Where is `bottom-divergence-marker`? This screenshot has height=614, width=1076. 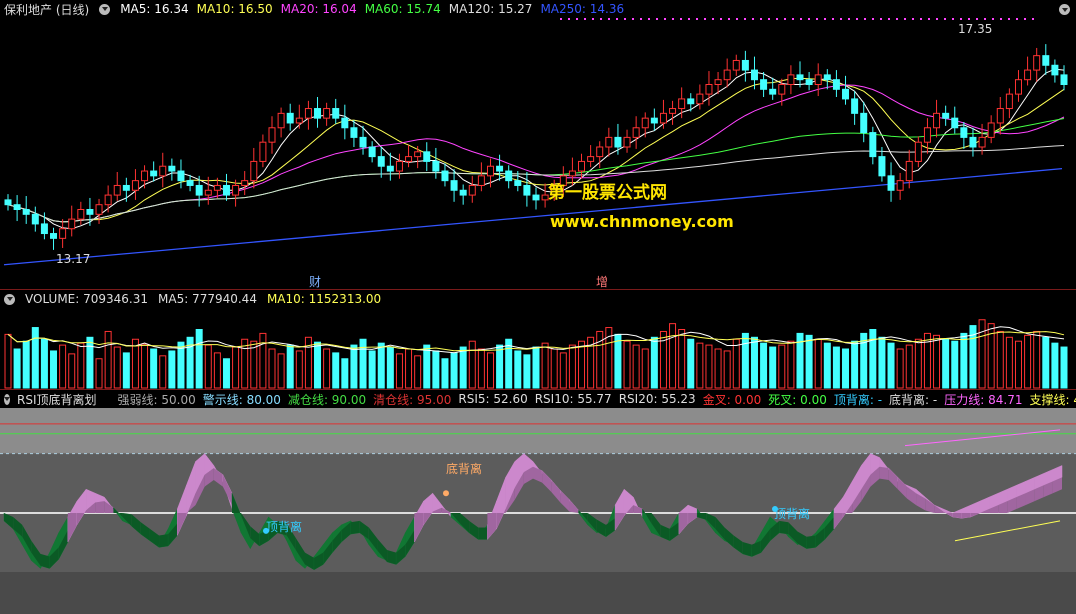 bottom-divergence-marker is located at coordinates (446, 493).